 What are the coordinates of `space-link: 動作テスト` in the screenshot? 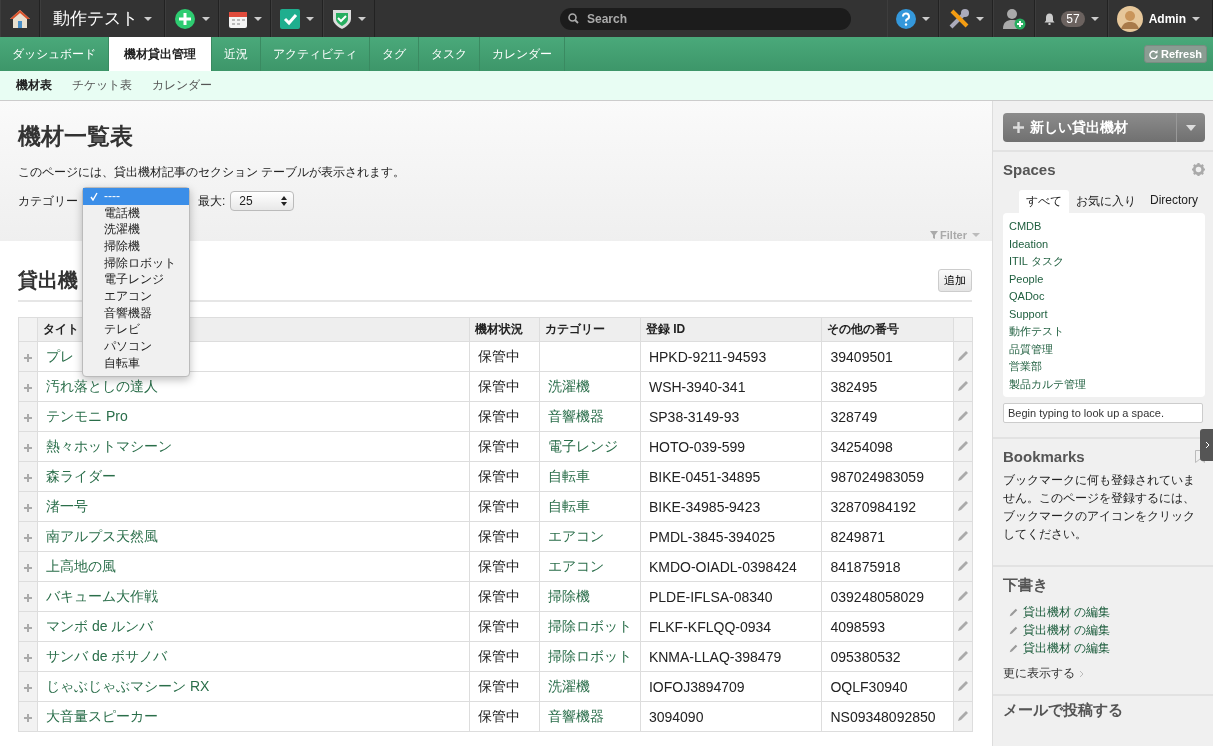 It's located at (1104, 332).